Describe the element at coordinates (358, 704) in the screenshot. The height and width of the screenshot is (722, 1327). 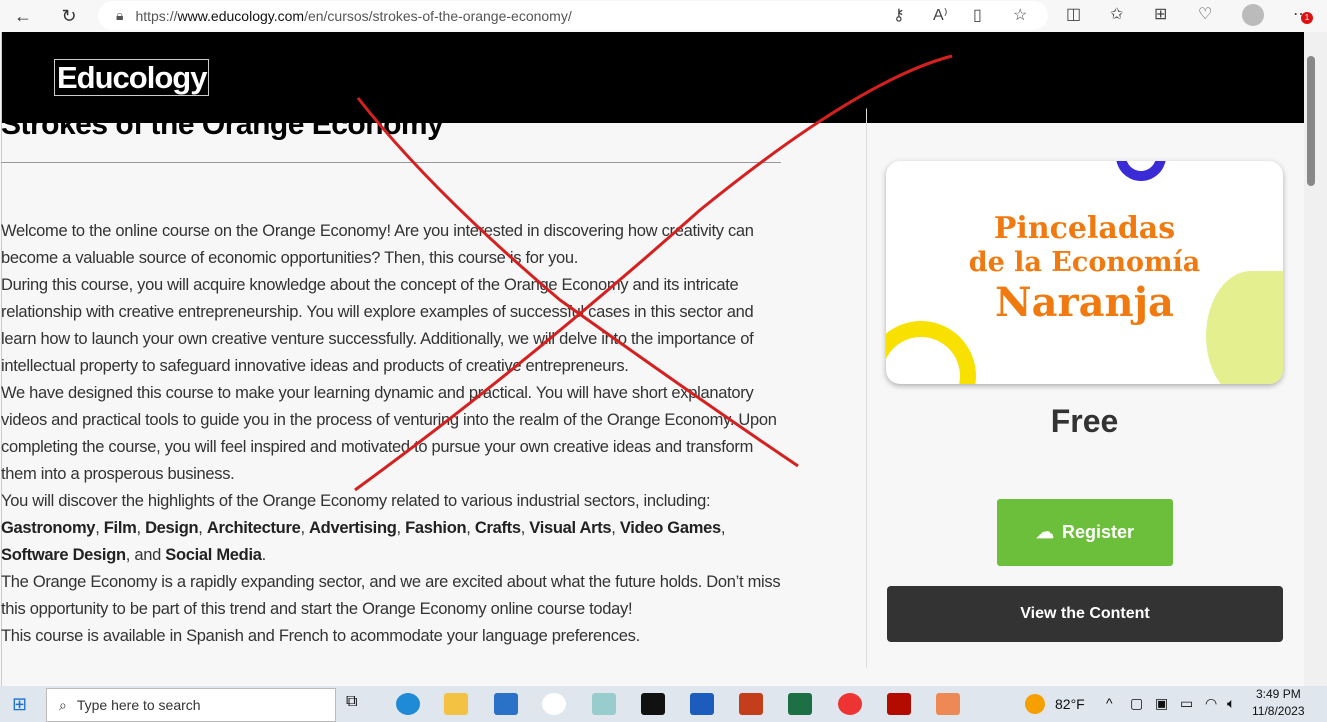
I see `task-view-icon: ⧉` at that location.